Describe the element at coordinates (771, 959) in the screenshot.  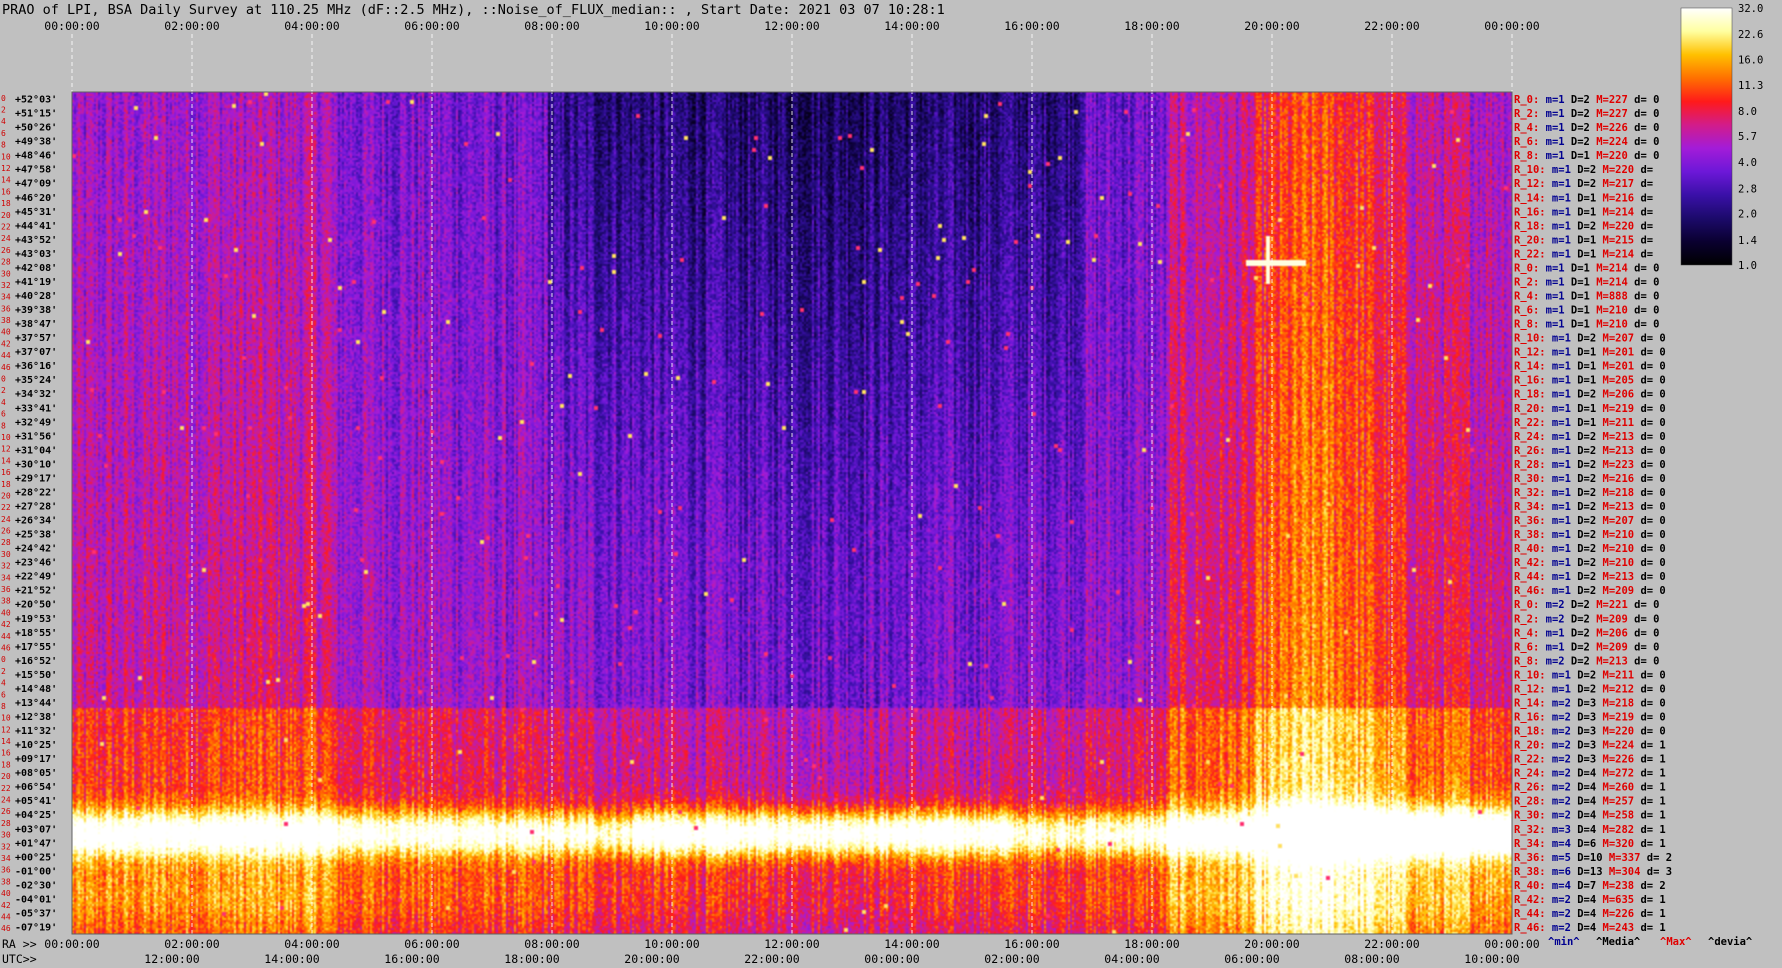
I see `utc-tick-label: 22:00:00` at that location.